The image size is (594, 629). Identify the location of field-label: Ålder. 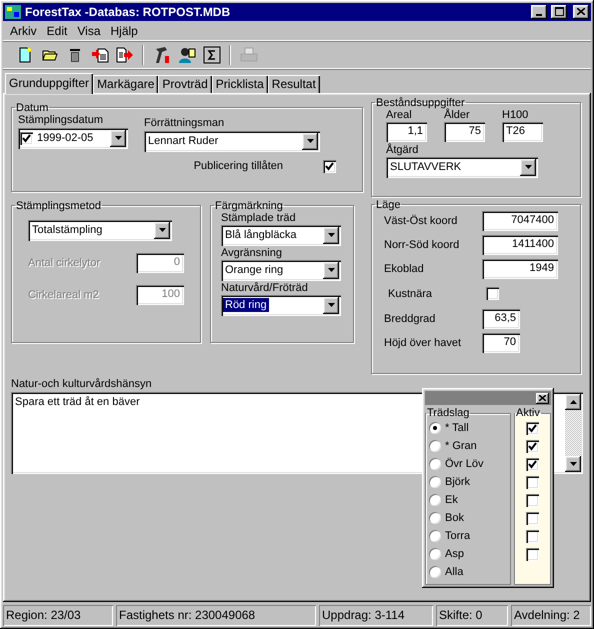
(457, 114).